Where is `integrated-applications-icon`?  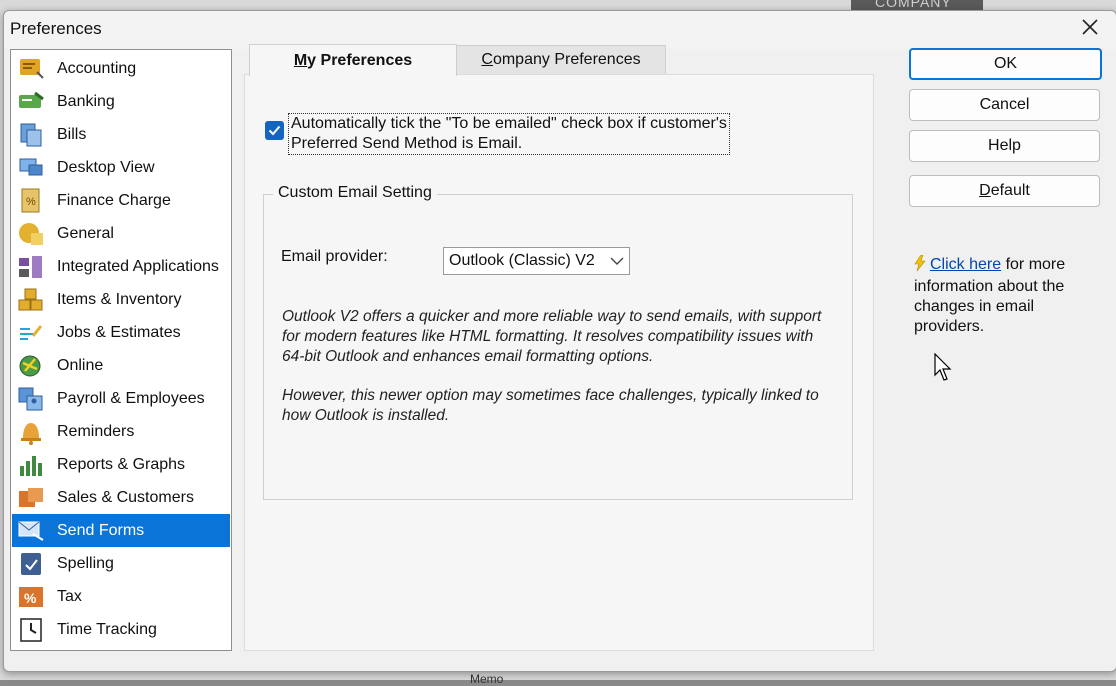 integrated-applications-icon is located at coordinates (31, 267).